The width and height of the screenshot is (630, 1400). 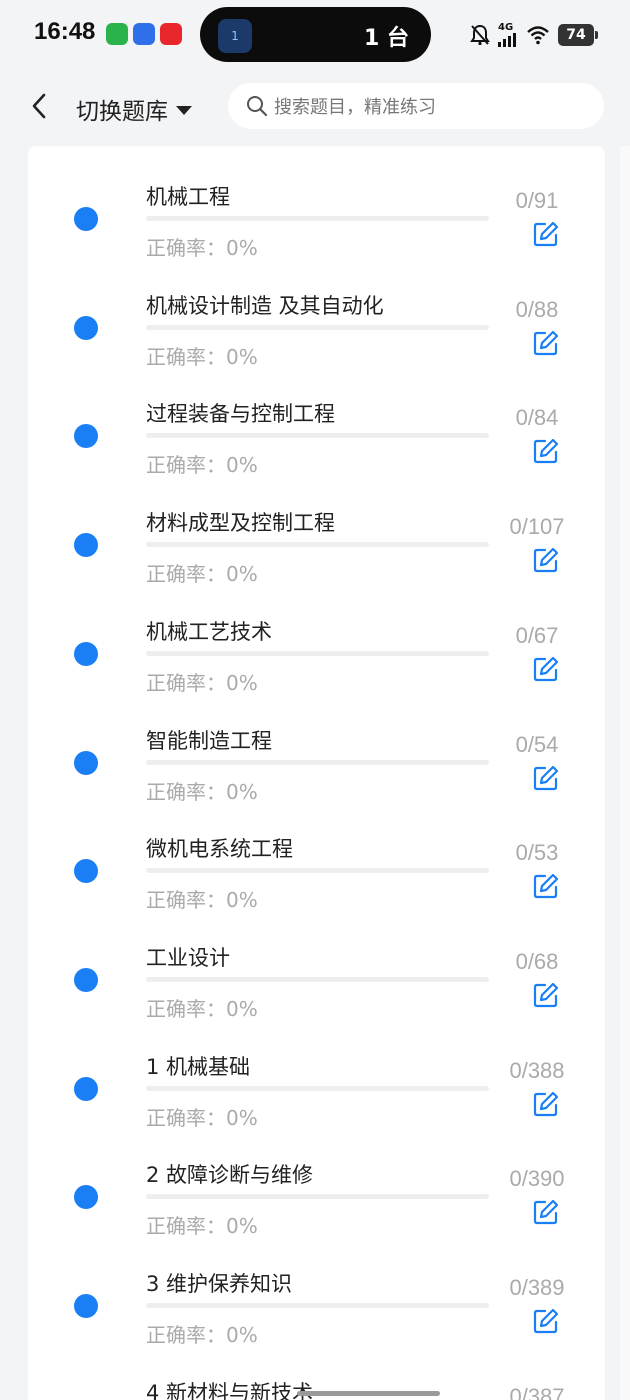 What do you see at coordinates (537, 1391) in the screenshot?
I see `question-count: 0/387` at bounding box center [537, 1391].